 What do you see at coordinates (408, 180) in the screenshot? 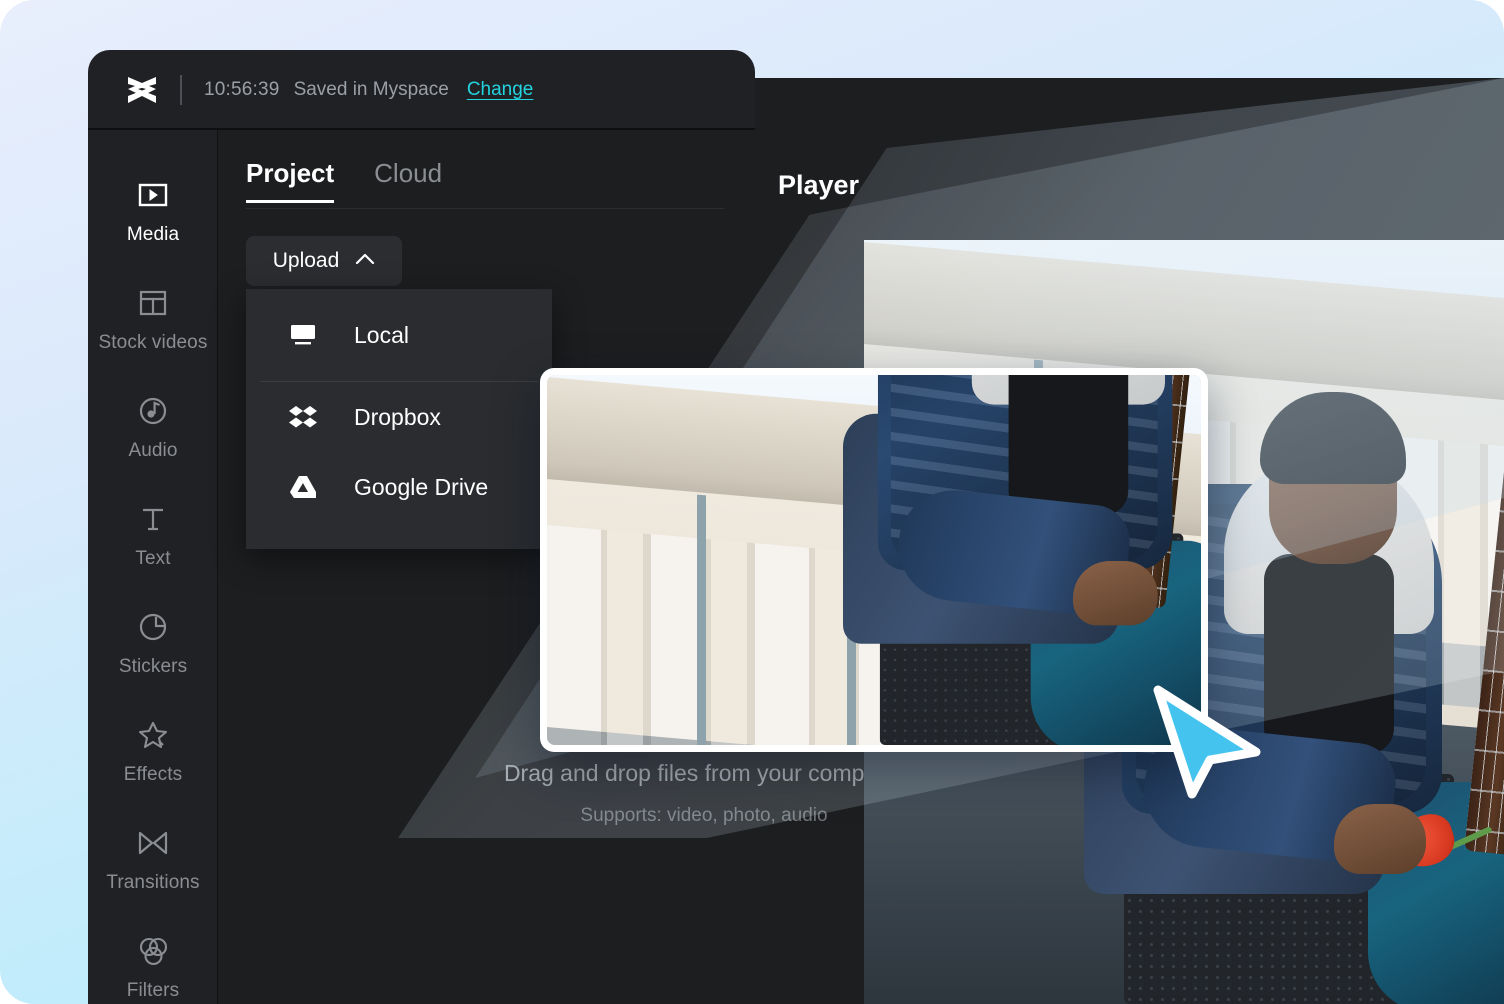
I see `tab-cloud: Cloud` at bounding box center [408, 180].